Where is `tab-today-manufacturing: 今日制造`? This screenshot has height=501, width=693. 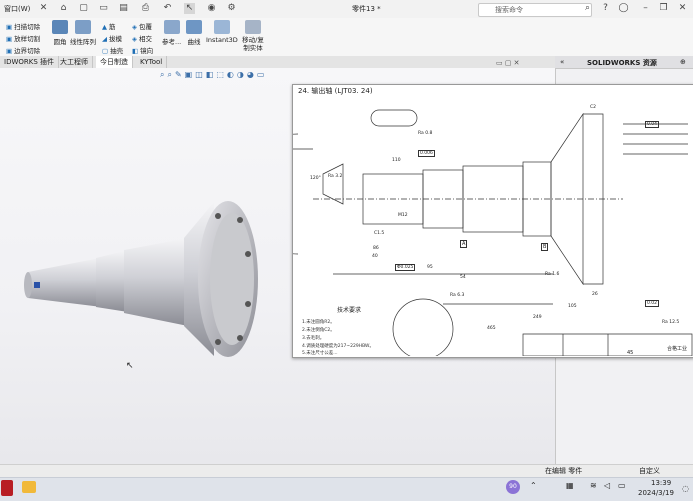 tab-today-manufacturing: 今日制造 is located at coordinates (114, 62).